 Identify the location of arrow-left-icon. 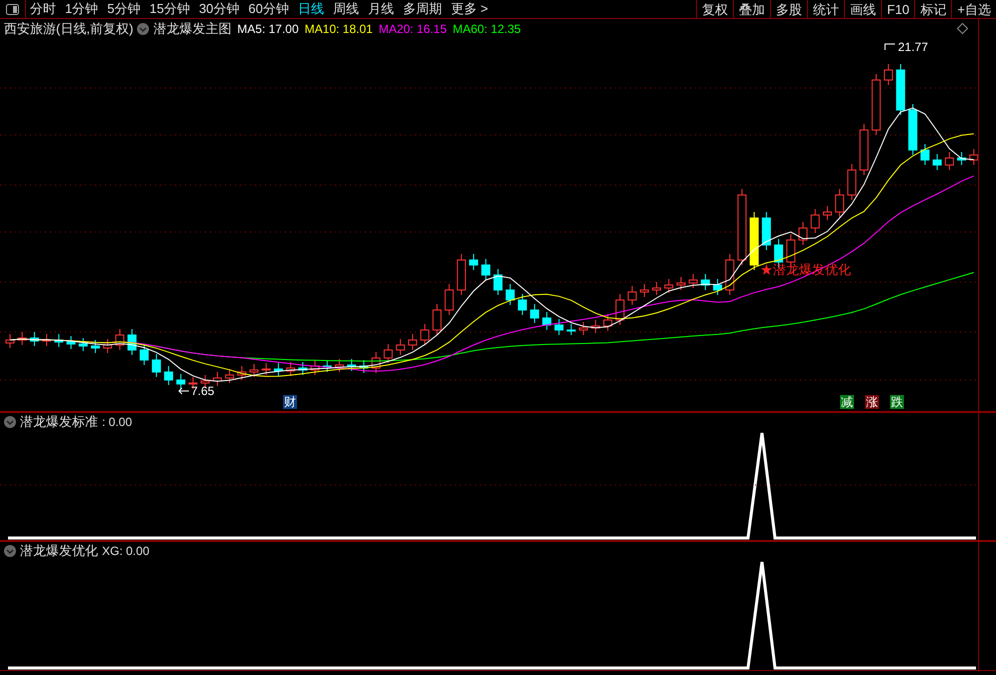
(184, 391).